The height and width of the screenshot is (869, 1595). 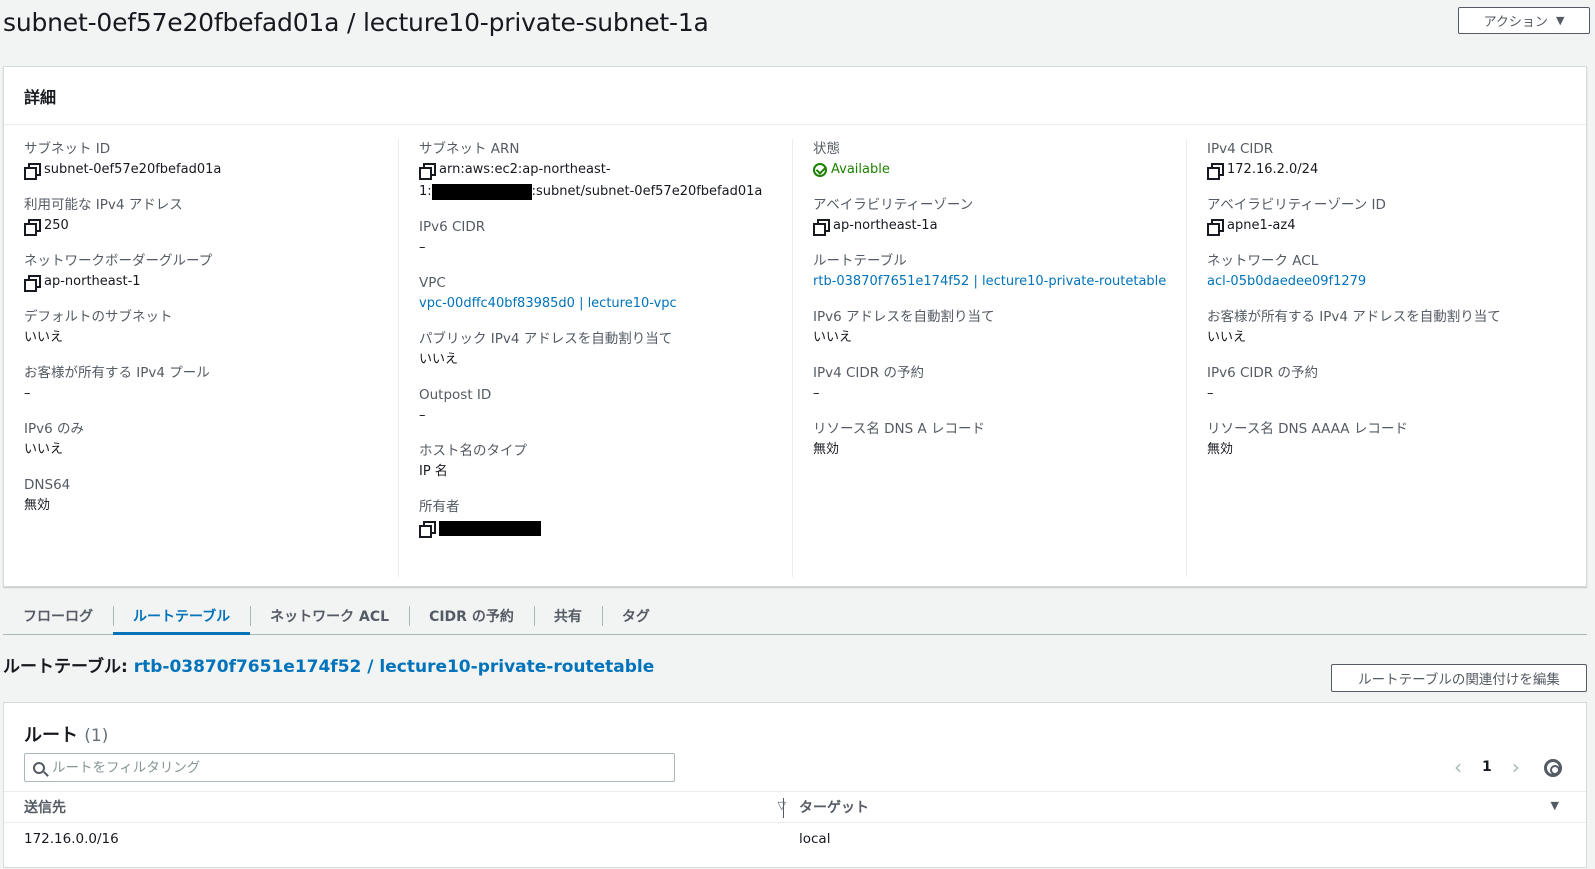 I want to click on check-circle-icon, so click(x=820, y=170).